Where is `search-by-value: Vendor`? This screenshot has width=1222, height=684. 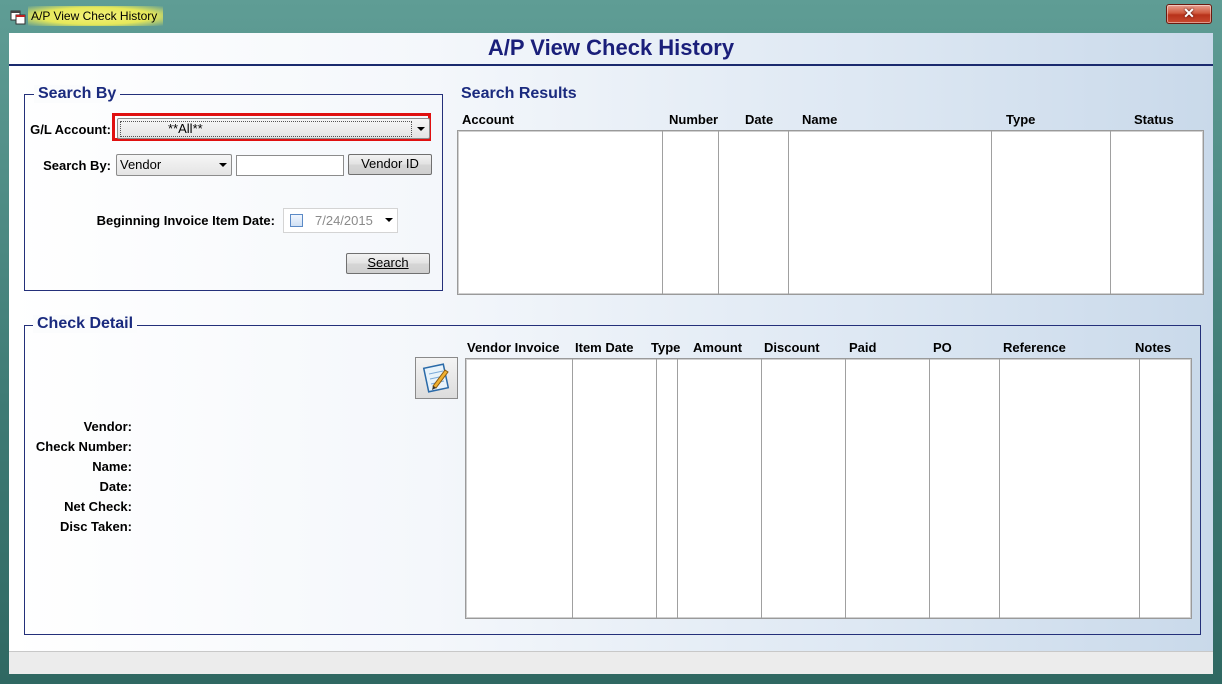
search-by-value: Vendor is located at coordinates (141, 164).